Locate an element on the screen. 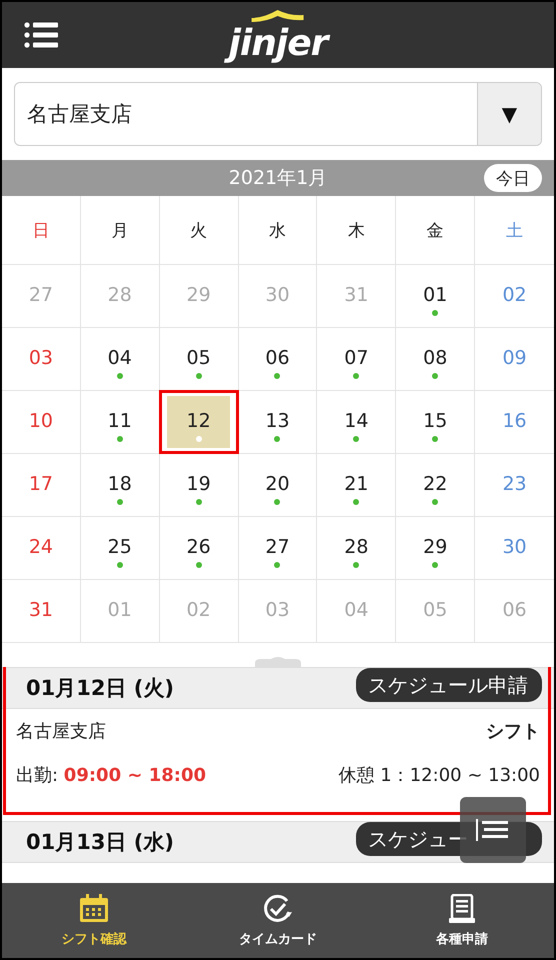 The height and width of the screenshot is (960, 556). day-number: 22 is located at coordinates (435, 483).